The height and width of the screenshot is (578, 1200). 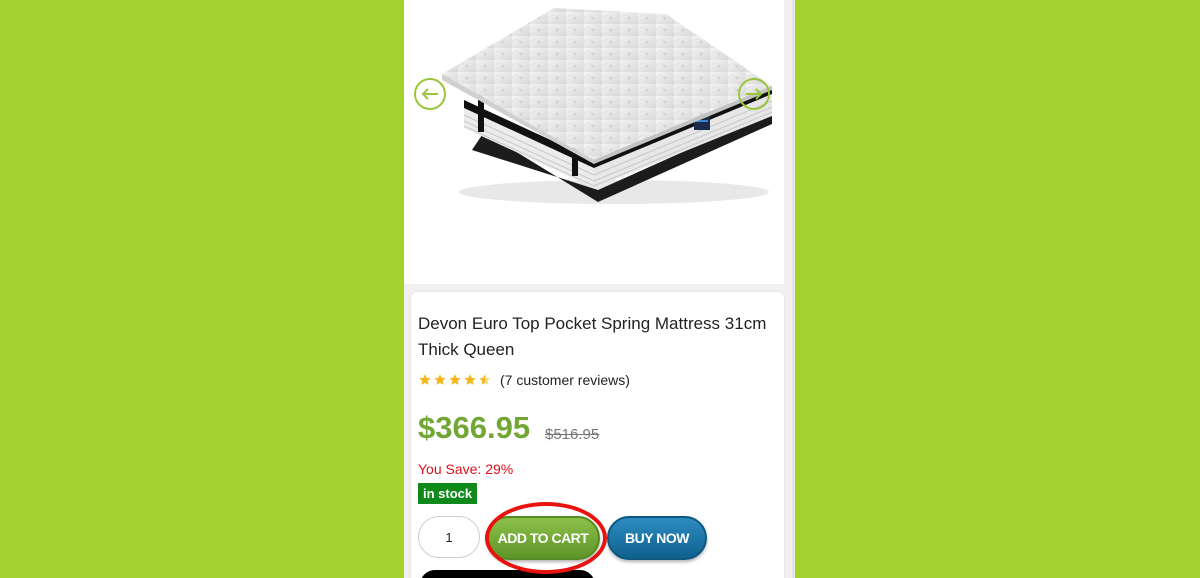 What do you see at coordinates (565, 380) in the screenshot?
I see `reviews-link: (7 customer reviews)` at bounding box center [565, 380].